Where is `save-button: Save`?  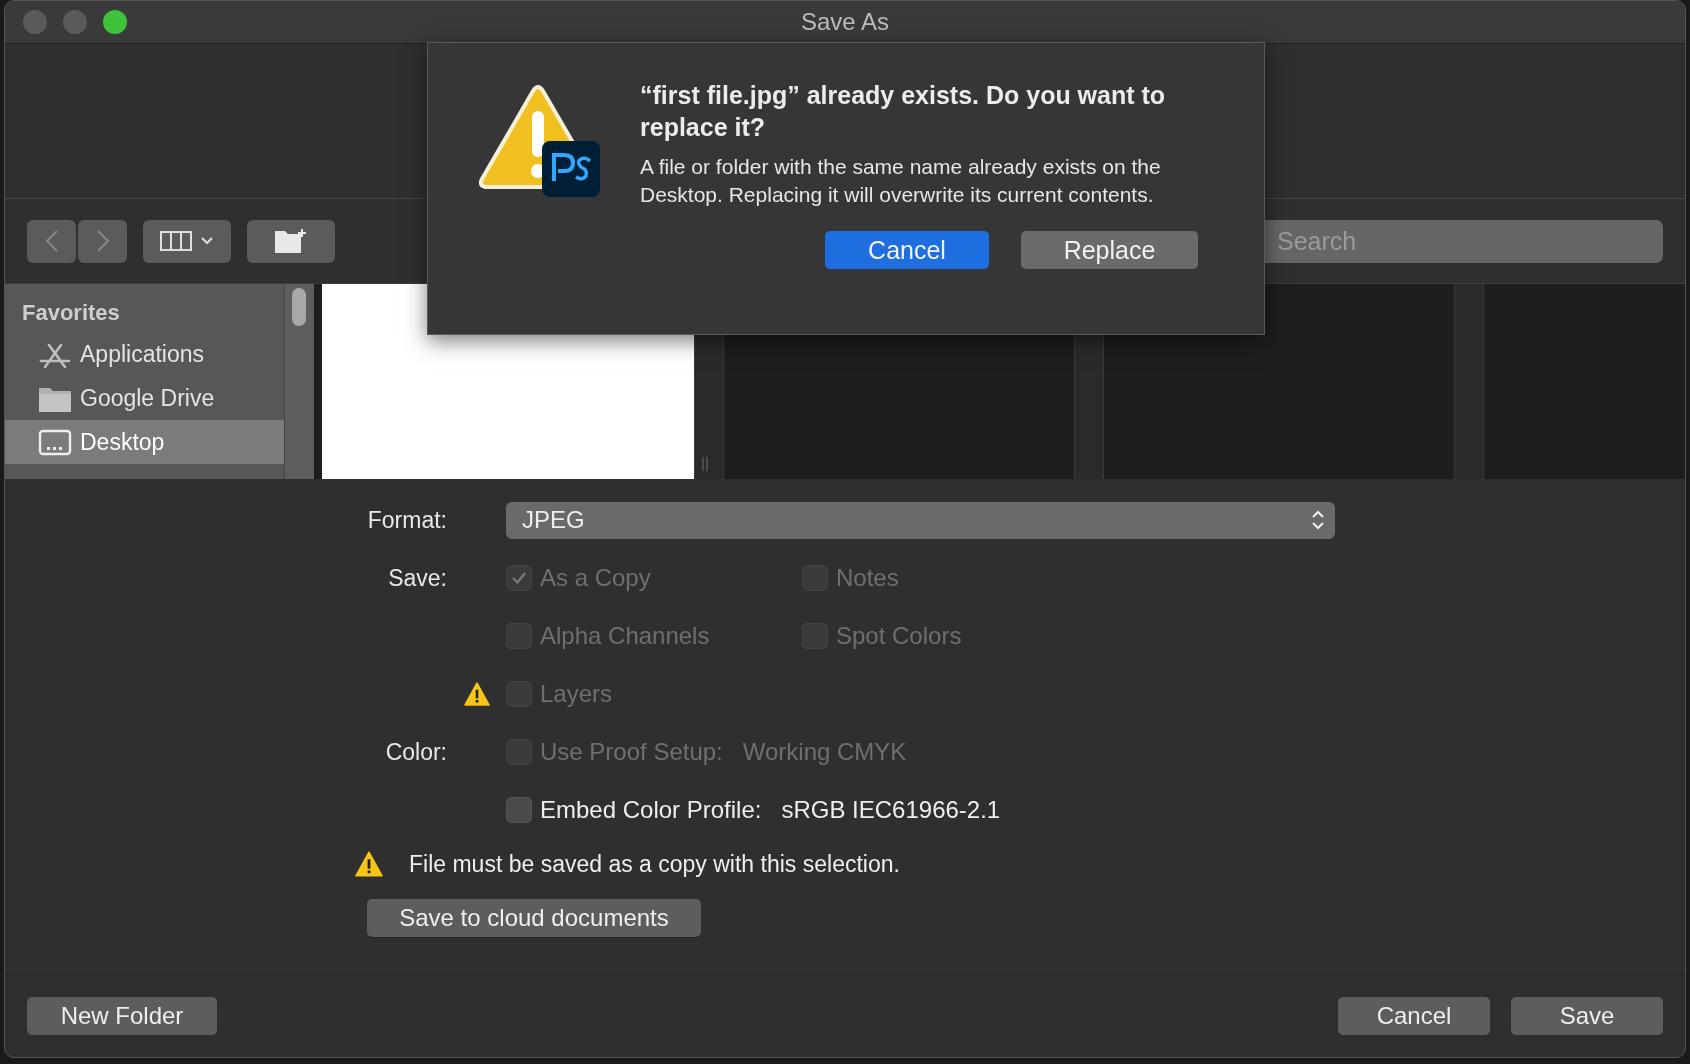 save-button: Save is located at coordinates (1587, 1016).